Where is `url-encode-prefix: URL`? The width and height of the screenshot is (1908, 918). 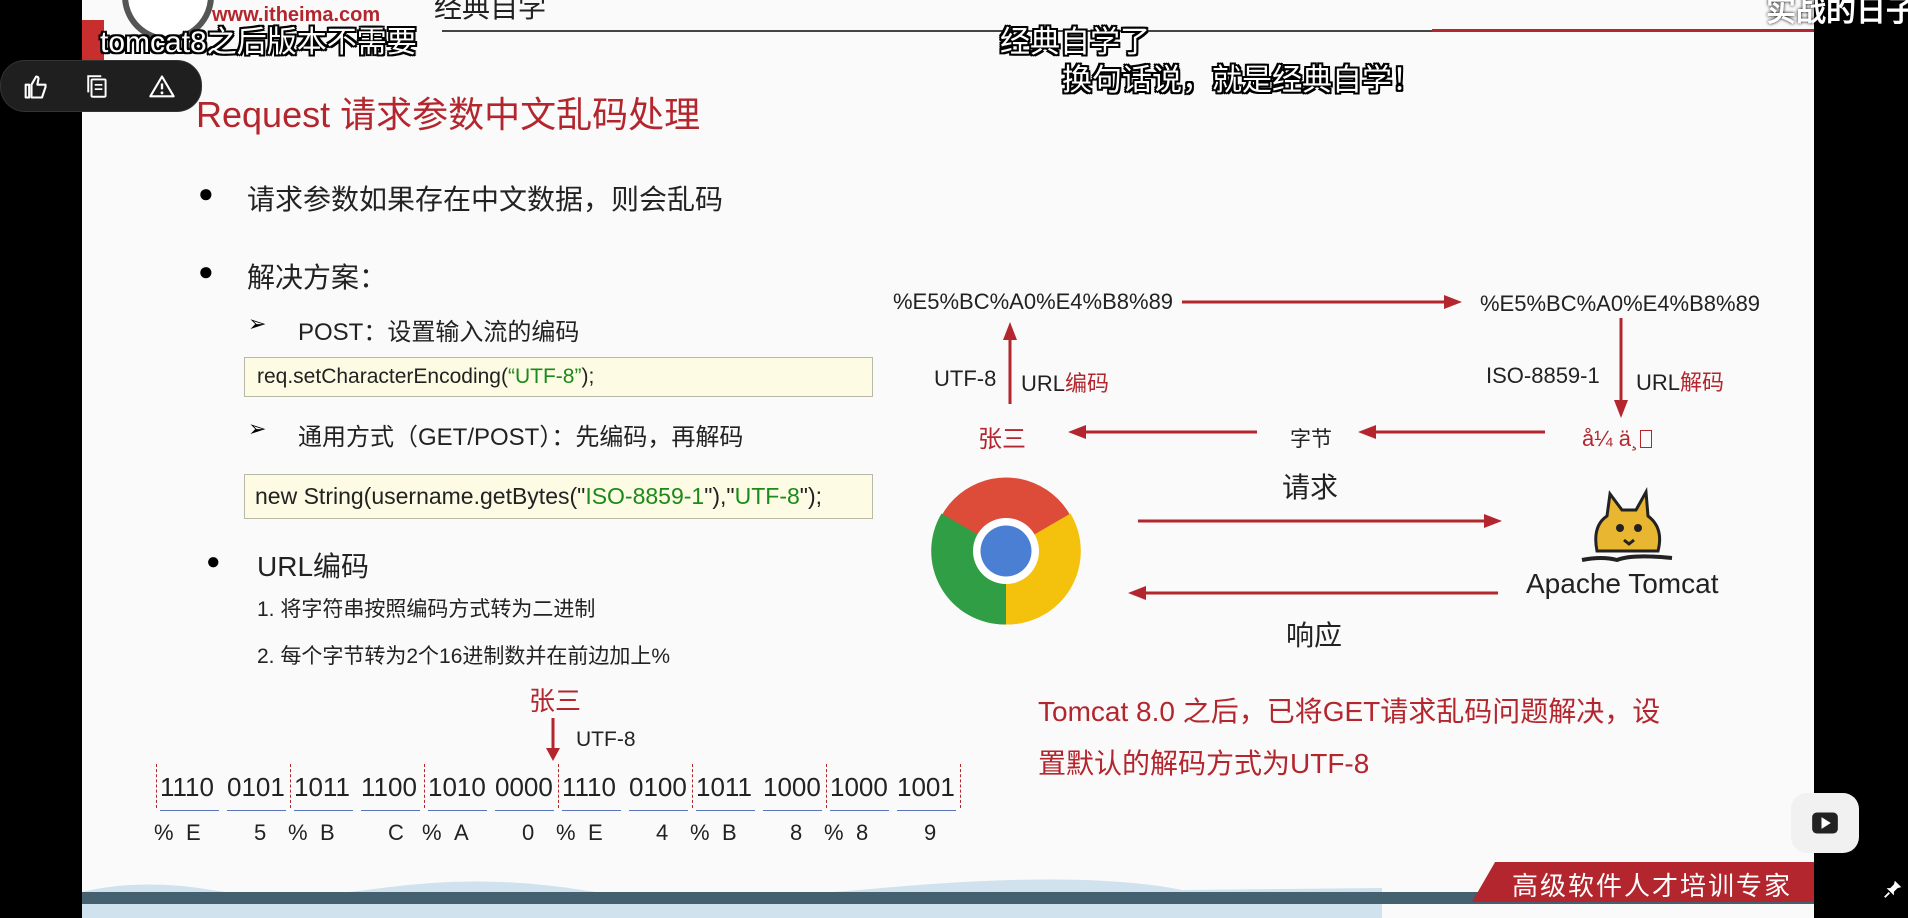
url-encode-prefix: URL is located at coordinates (1043, 383).